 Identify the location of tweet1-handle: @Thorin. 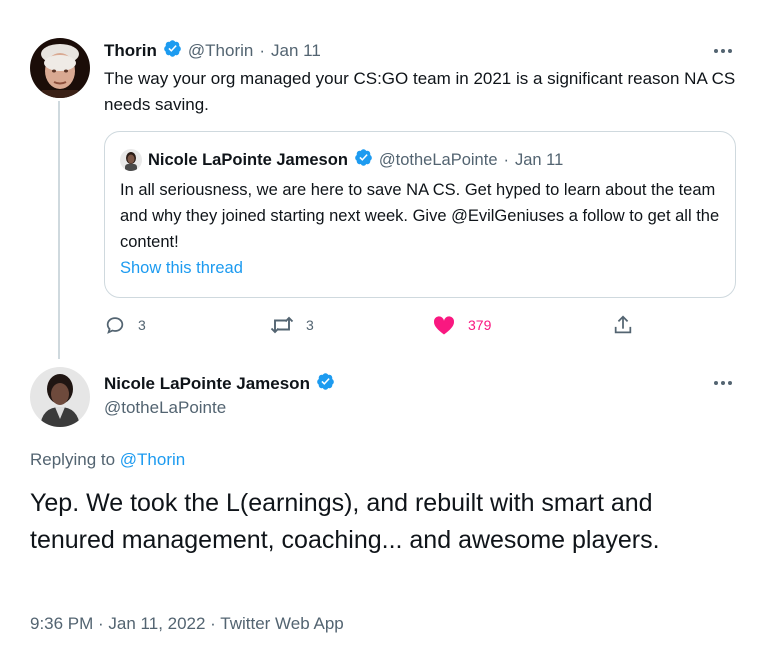
(220, 51).